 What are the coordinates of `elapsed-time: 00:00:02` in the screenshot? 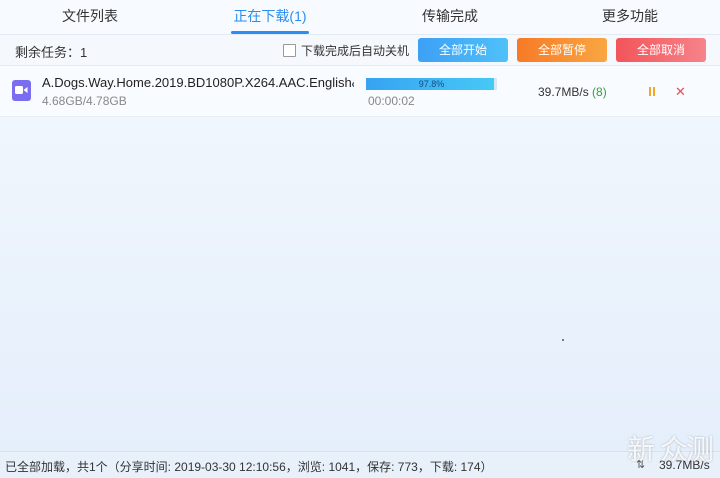 It's located at (391, 101).